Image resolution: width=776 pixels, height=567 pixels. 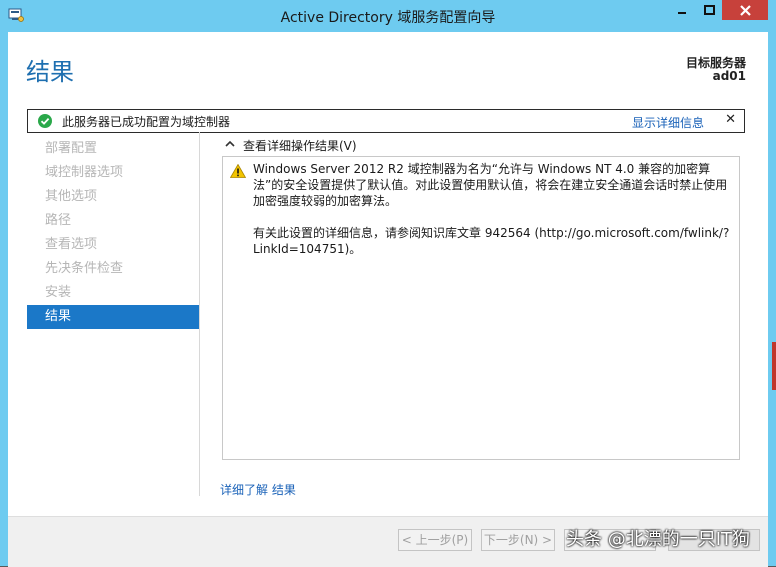 I want to click on next-button: 下一步(N) >, so click(x=518, y=540).